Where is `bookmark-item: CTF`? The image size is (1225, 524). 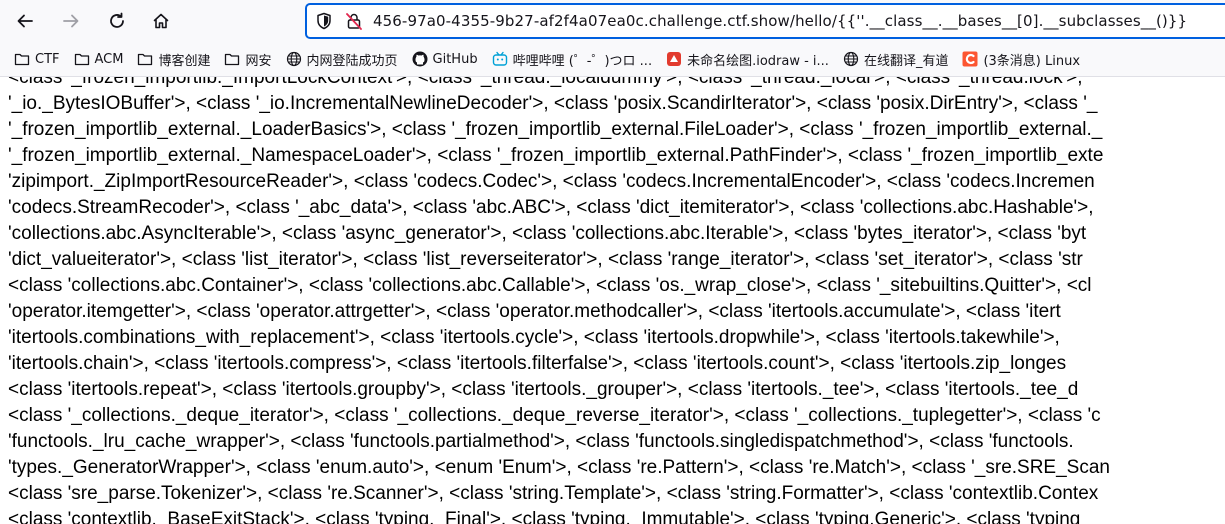
bookmark-item: CTF is located at coordinates (37, 59).